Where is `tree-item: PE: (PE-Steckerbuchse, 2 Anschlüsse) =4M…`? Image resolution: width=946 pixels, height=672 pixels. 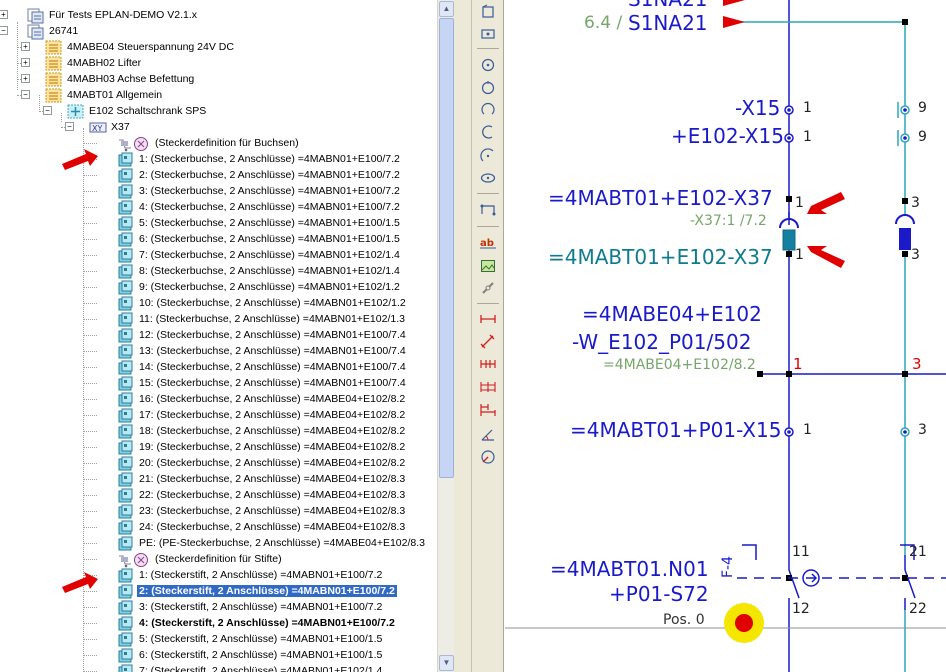
tree-item: PE: (PE-Steckerbuchse, 2 Anschlüsse) =4M… is located at coordinates (282, 543).